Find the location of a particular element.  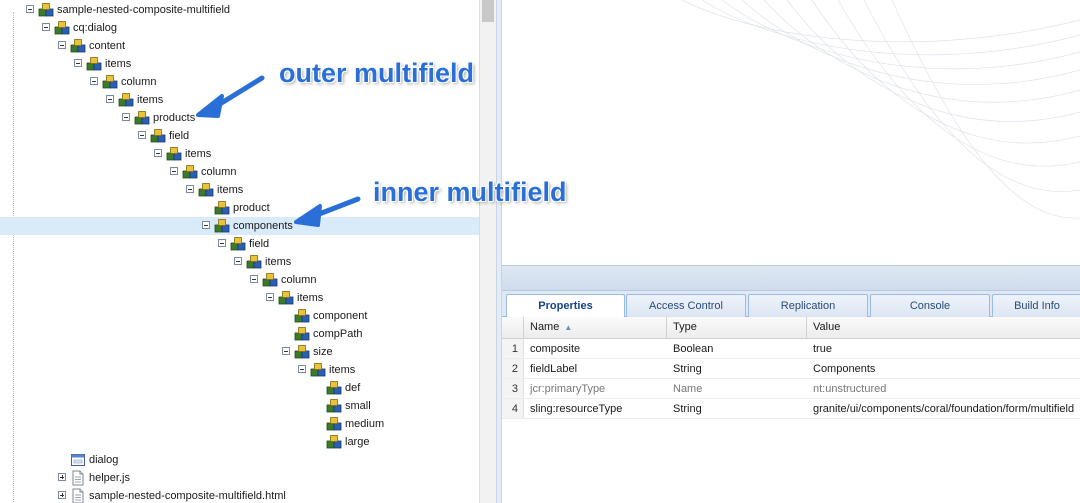

outer-multifield-arrow is located at coordinates (230, 96).